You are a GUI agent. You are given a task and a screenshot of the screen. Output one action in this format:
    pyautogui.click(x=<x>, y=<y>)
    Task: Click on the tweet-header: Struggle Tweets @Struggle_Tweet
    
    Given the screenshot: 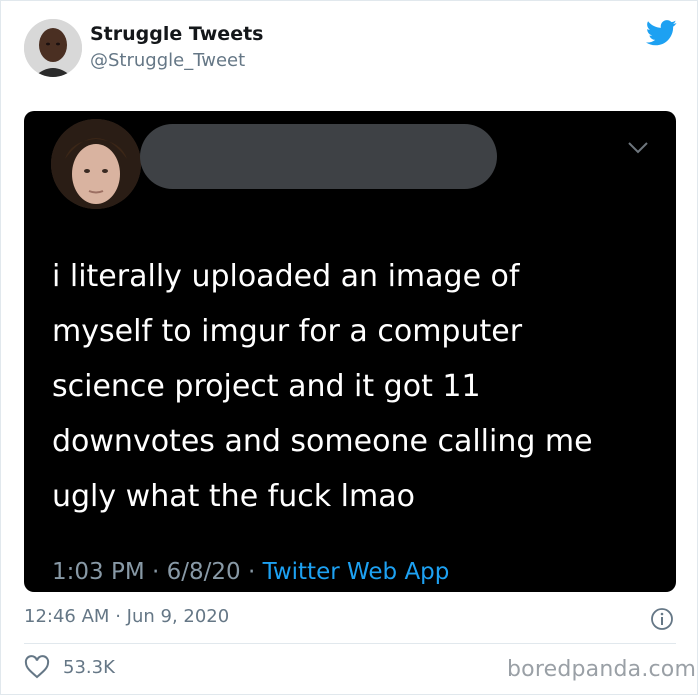 What is the action you would take?
    pyautogui.click(x=350, y=50)
    